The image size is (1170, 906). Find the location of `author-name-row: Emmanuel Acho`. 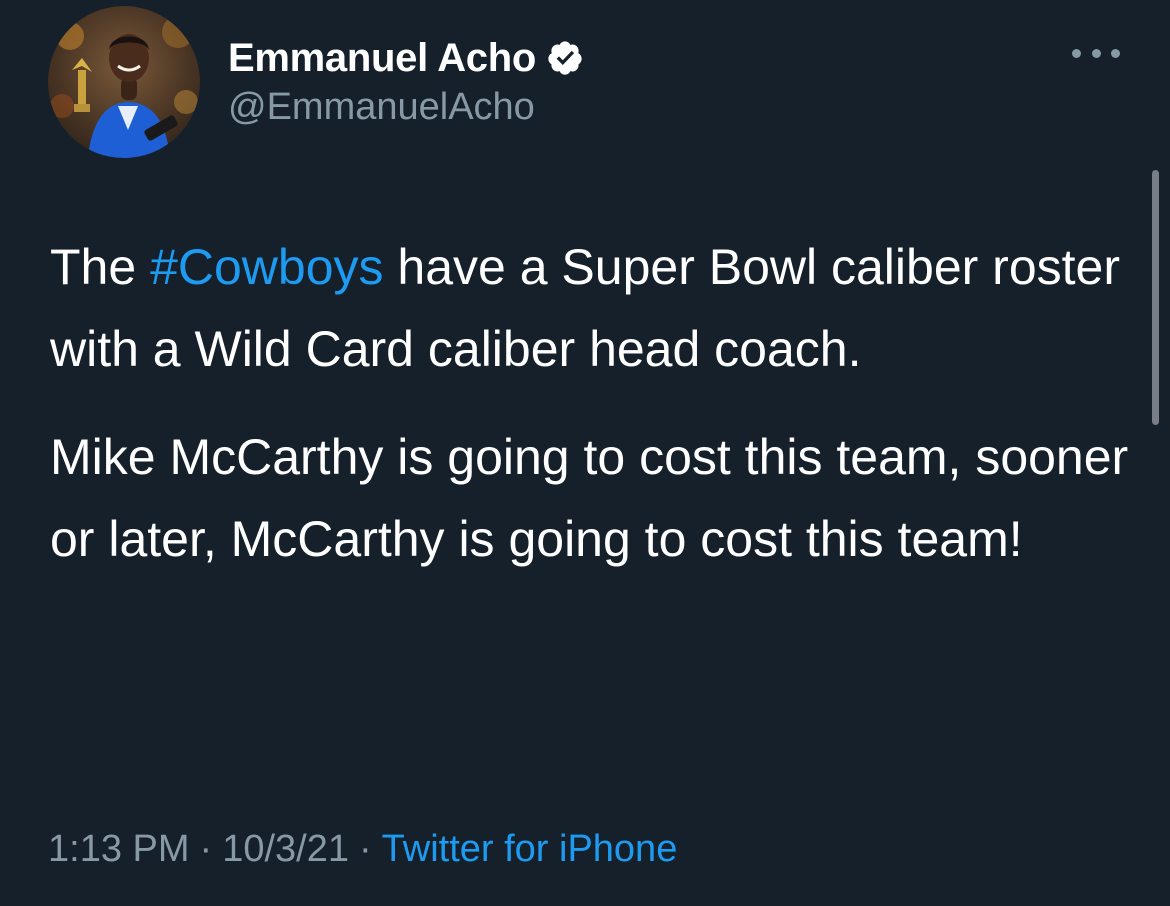

author-name-row: Emmanuel Acho is located at coordinates (406, 58).